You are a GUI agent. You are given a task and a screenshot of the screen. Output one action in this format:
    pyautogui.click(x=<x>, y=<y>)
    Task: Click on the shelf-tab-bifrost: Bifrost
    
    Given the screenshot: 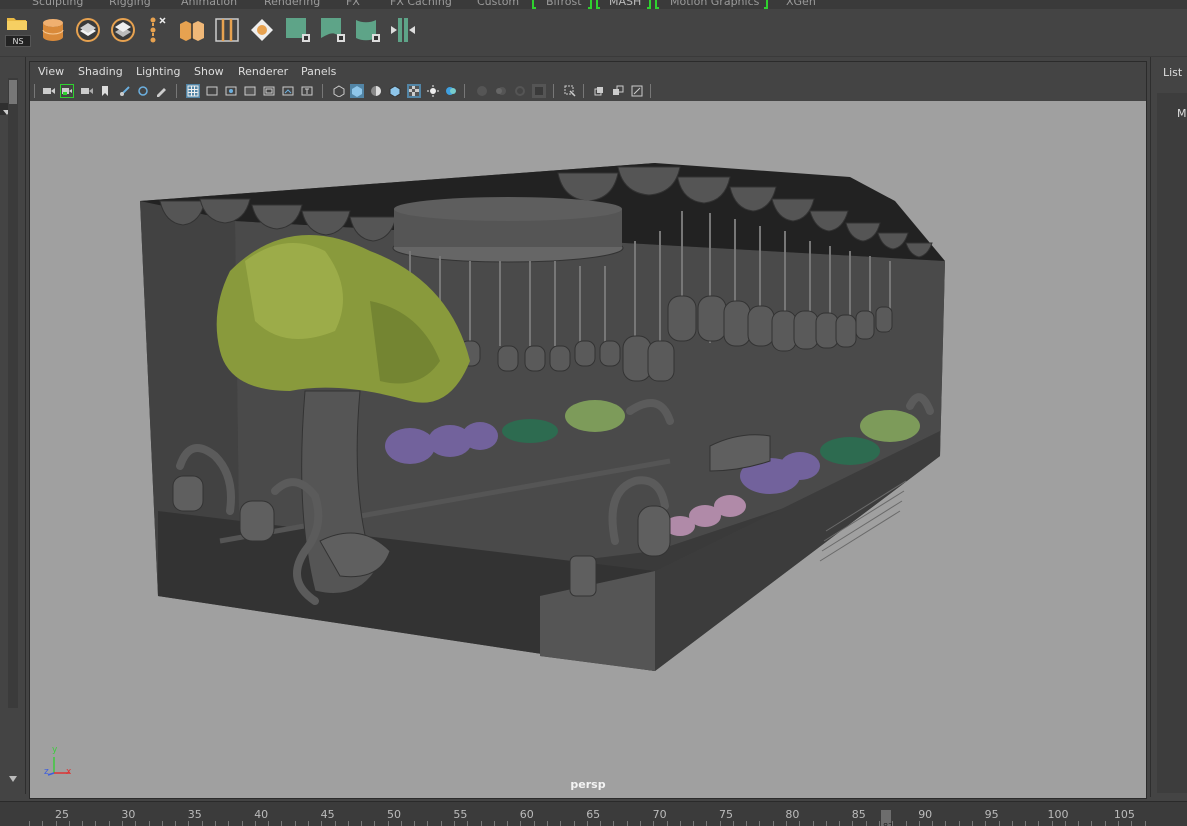 What is the action you would take?
    pyautogui.click(x=564, y=4)
    